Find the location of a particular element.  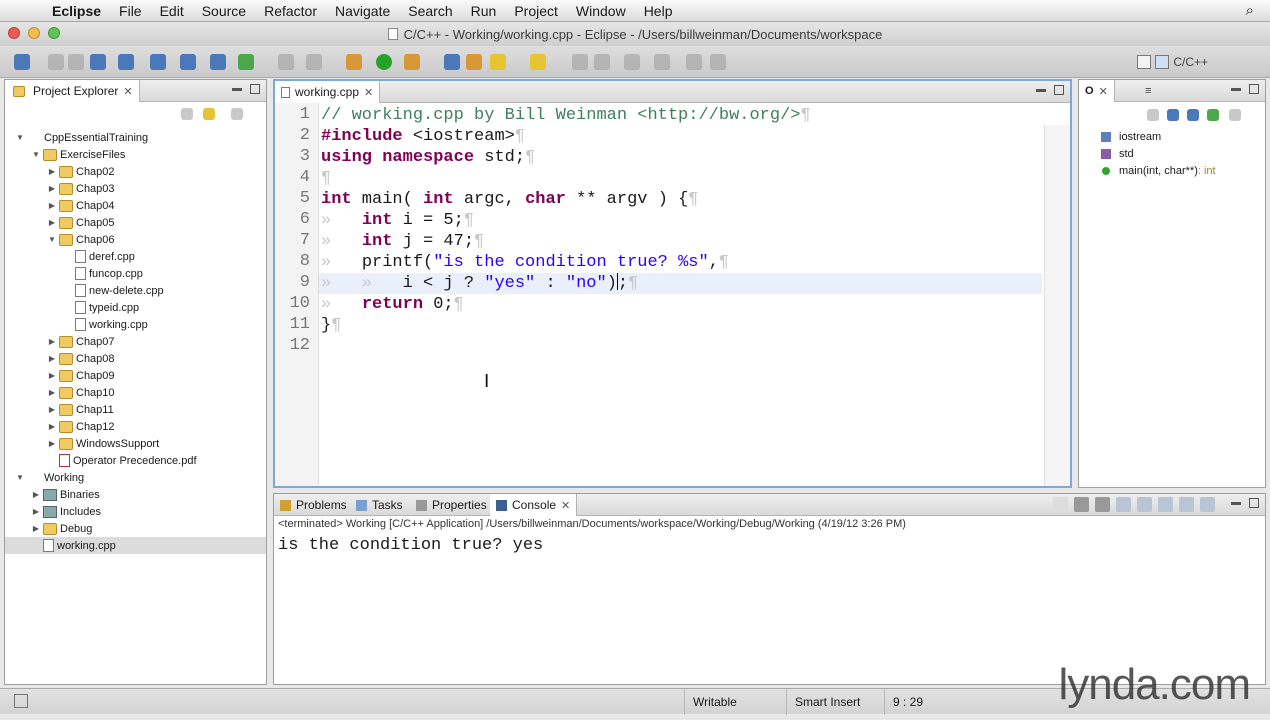

open-perspective-icon is located at coordinates (1144, 62).